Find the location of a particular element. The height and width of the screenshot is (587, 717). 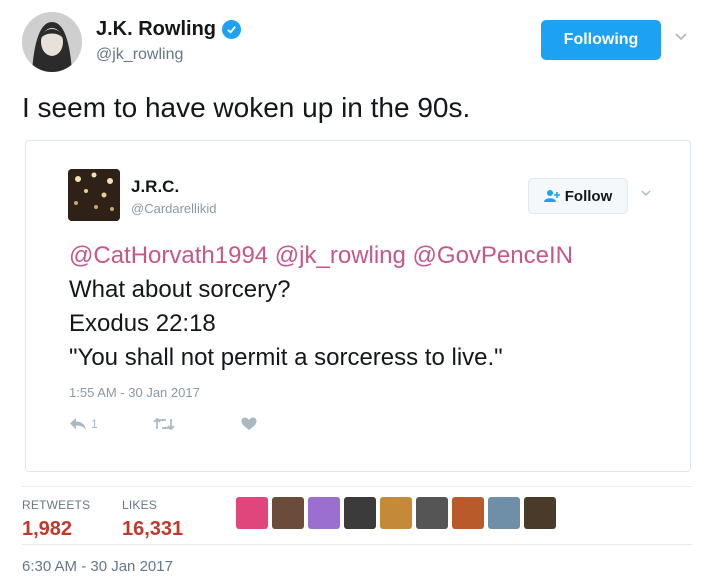

stats-top-divider is located at coordinates (357, 486).